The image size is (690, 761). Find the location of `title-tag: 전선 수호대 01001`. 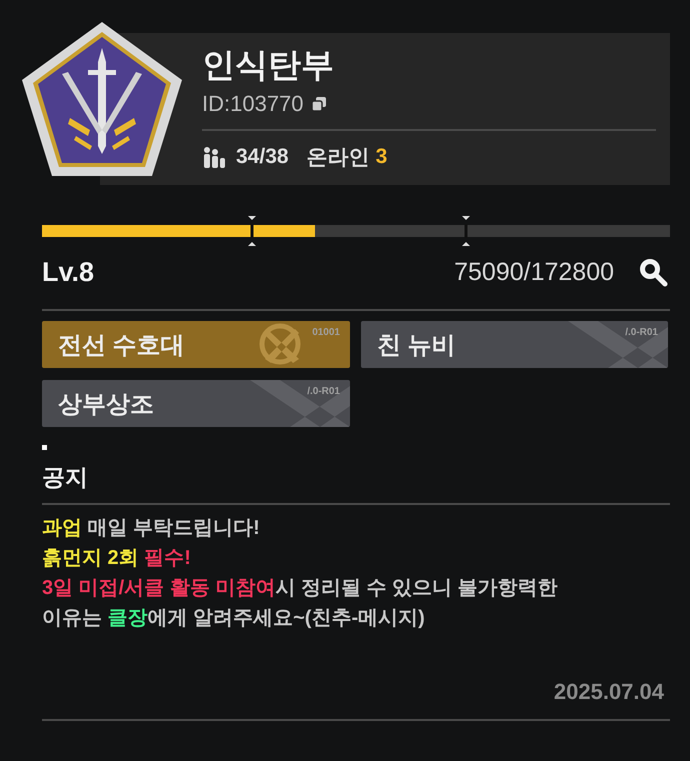

title-tag: 전선 수호대 01001 is located at coordinates (196, 344).